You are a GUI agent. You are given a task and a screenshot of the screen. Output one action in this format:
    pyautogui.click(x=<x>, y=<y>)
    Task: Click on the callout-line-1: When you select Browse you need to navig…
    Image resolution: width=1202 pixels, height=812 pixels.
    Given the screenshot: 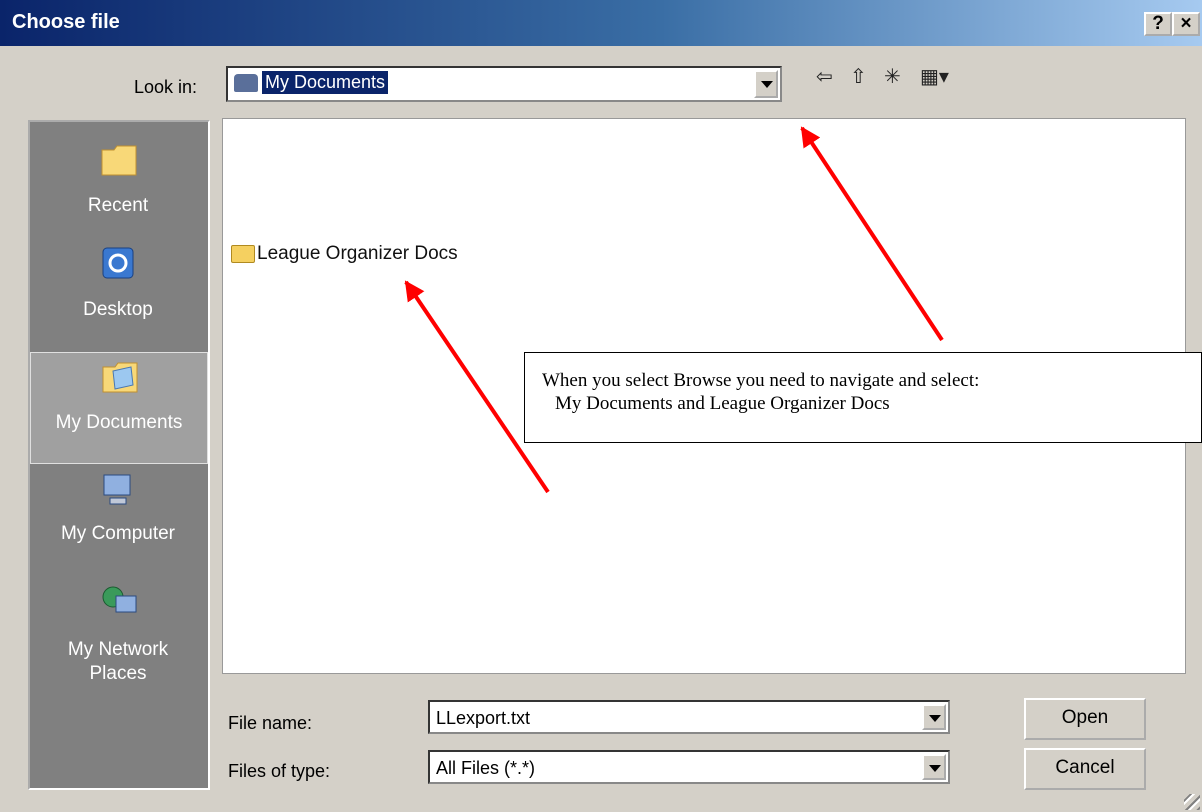 What is the action you would take?
    pyautogui.click(x=761, y=380)
    